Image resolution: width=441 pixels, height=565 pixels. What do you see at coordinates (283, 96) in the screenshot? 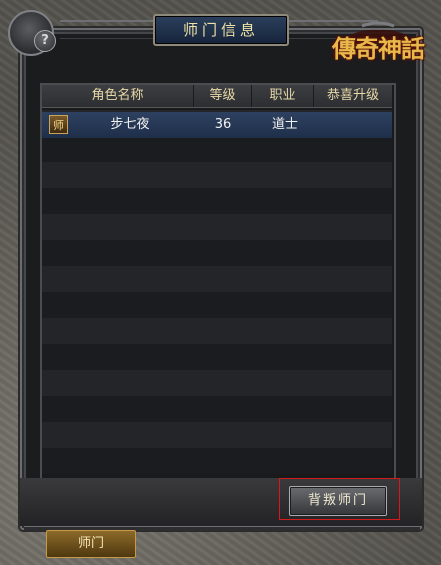
I see `column-header-class: 职业` at bounding box center [283, 96].